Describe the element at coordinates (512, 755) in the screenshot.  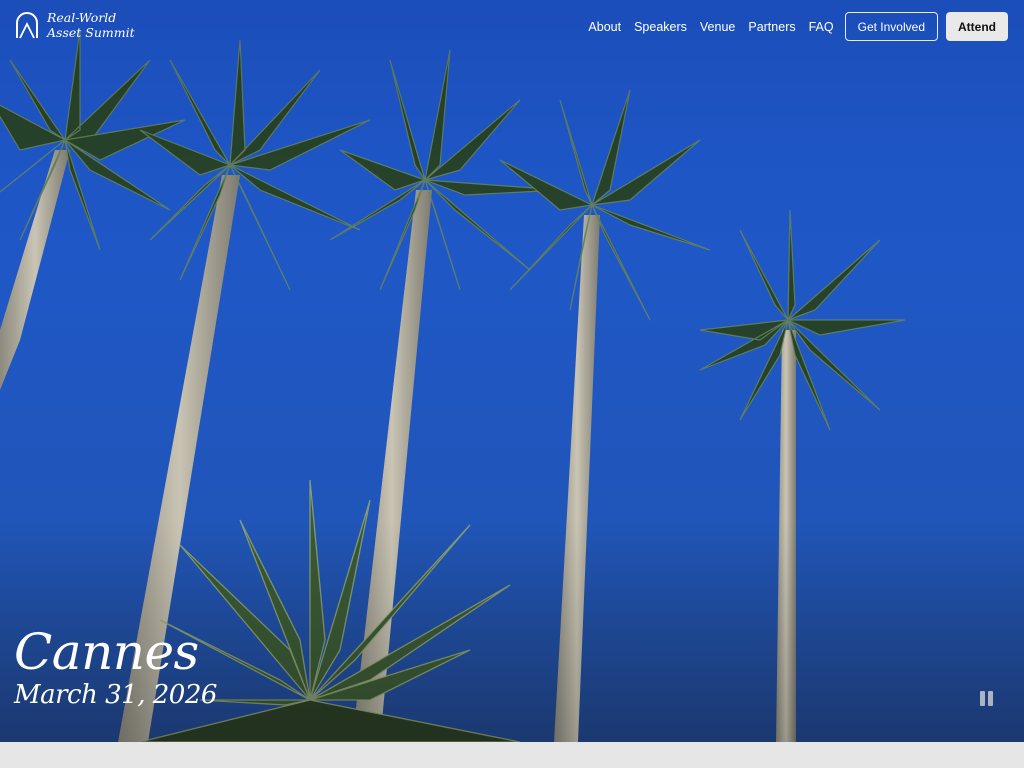
I see `page-content-band` at that location.